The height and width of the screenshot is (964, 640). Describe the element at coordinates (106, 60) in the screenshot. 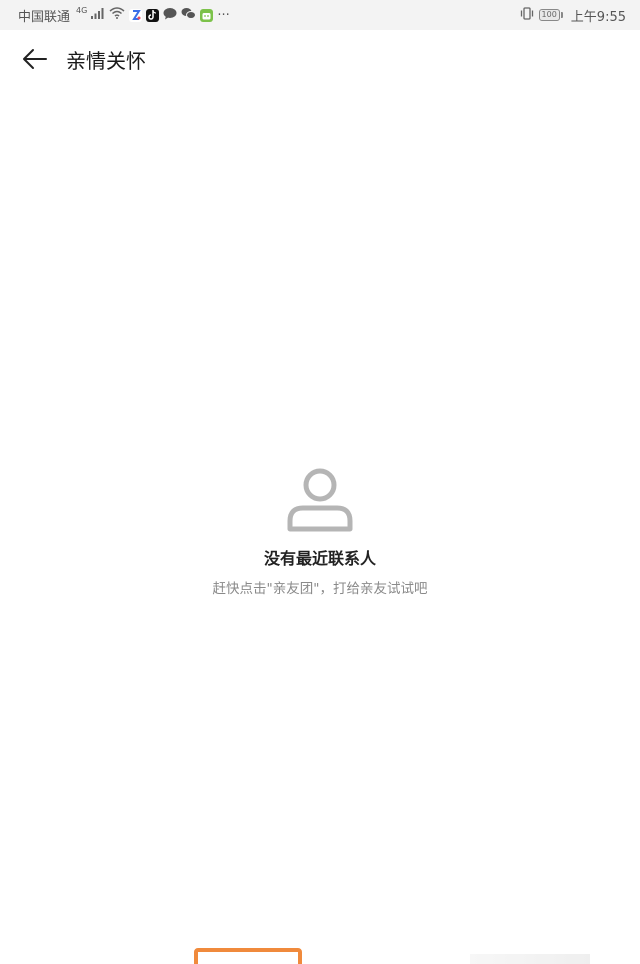

I see `page-title: 亲情关怀` at that location.